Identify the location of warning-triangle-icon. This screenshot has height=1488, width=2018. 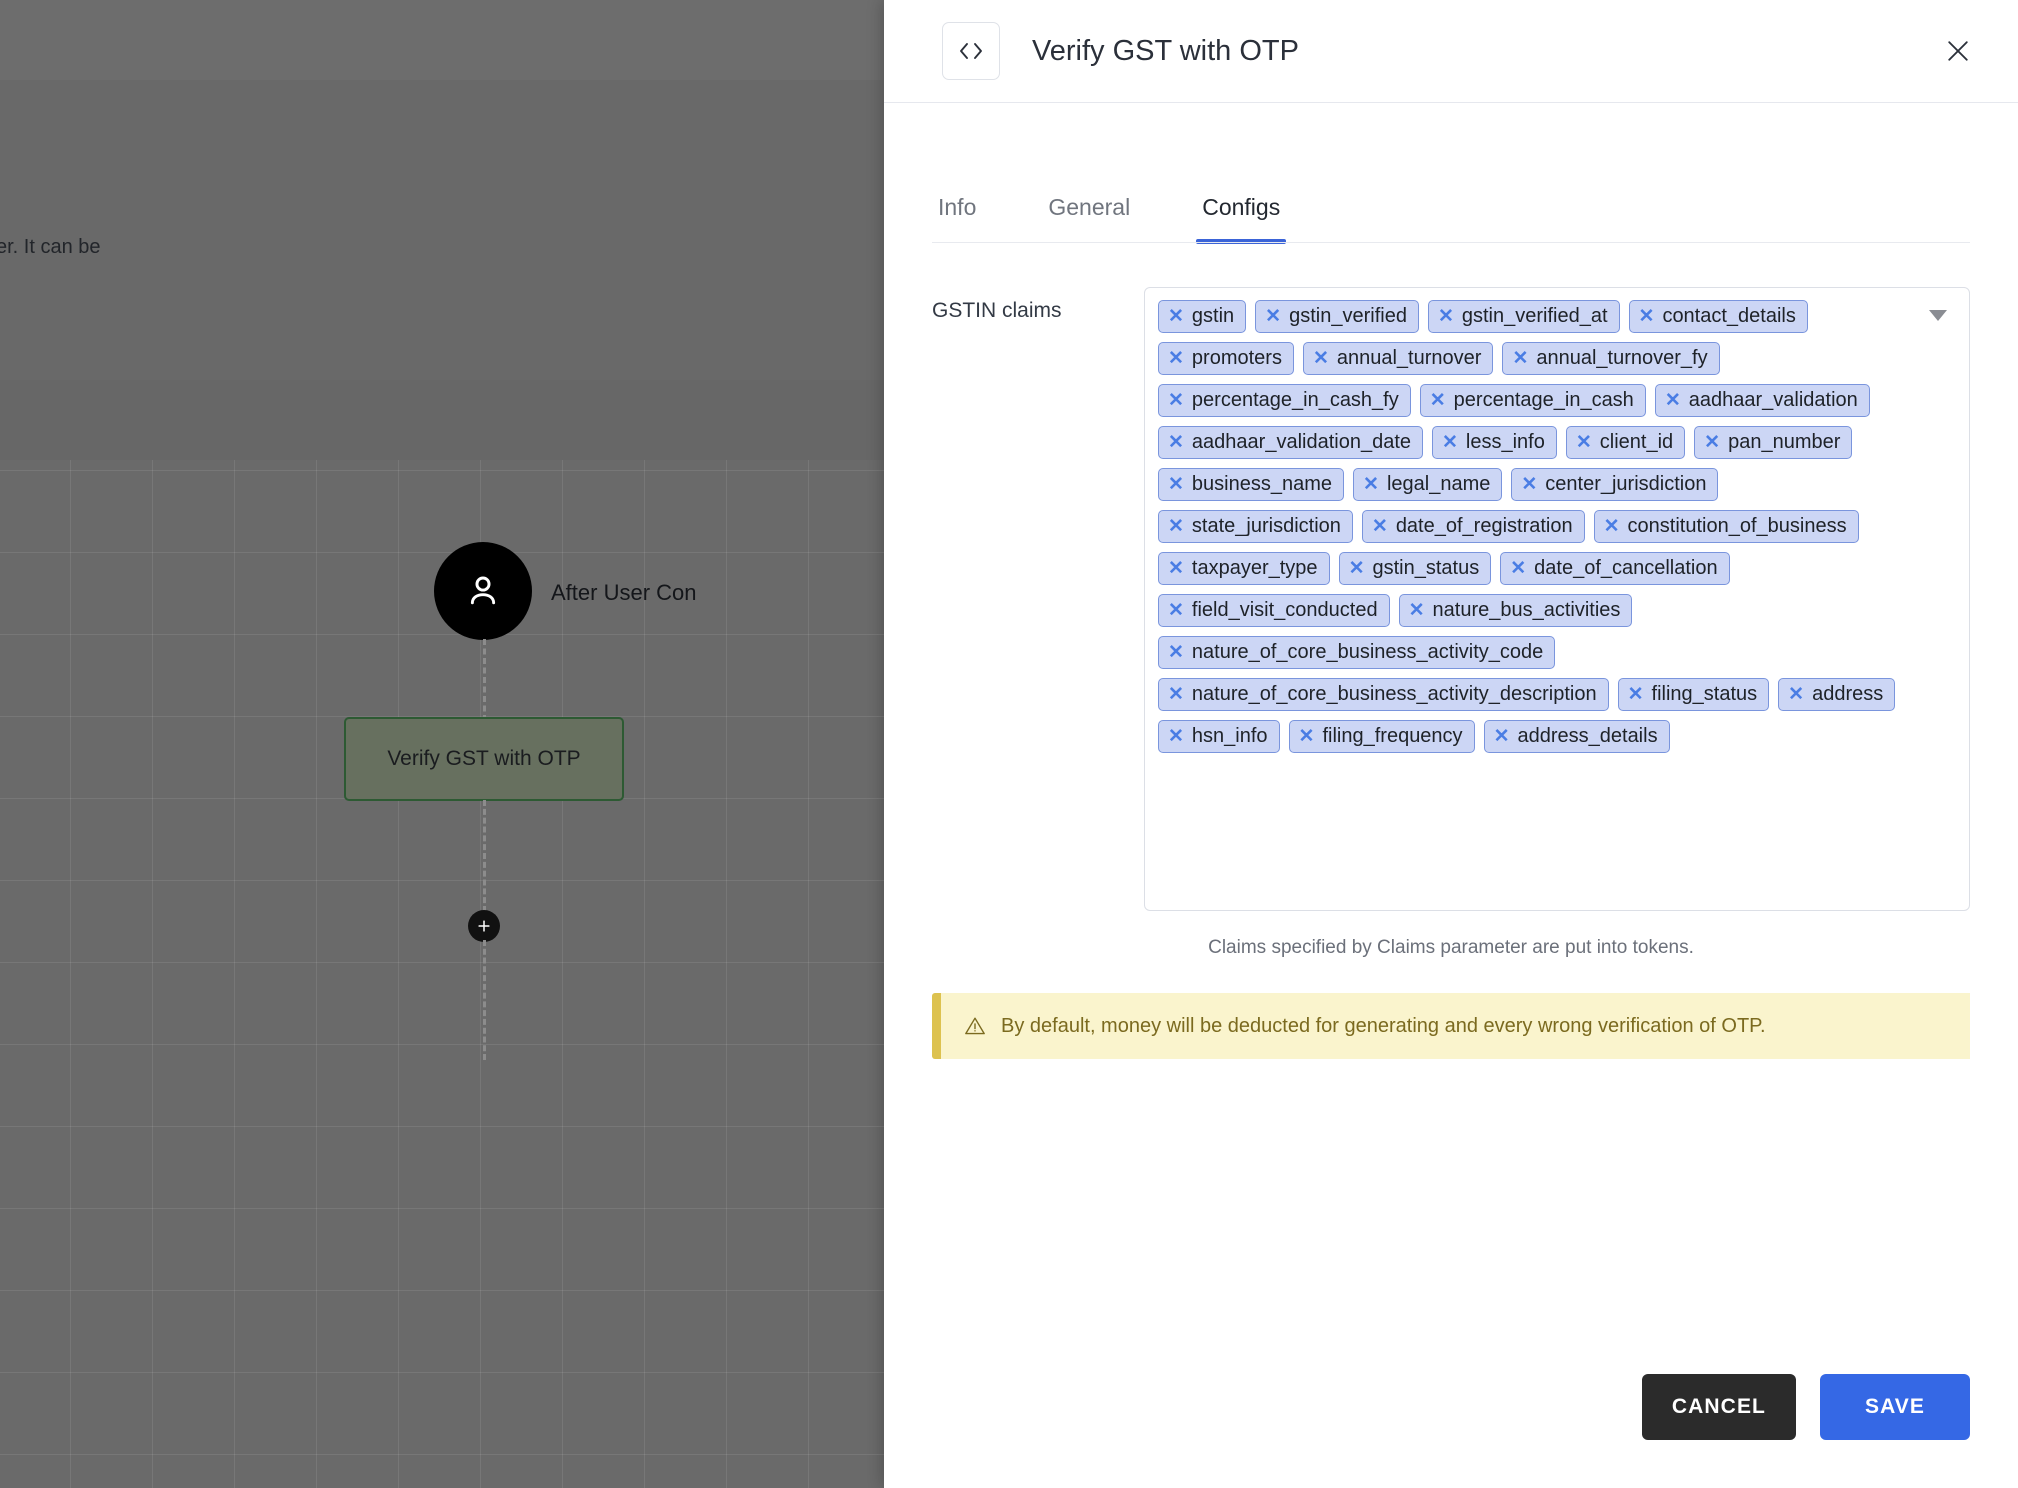
(975, 1026).